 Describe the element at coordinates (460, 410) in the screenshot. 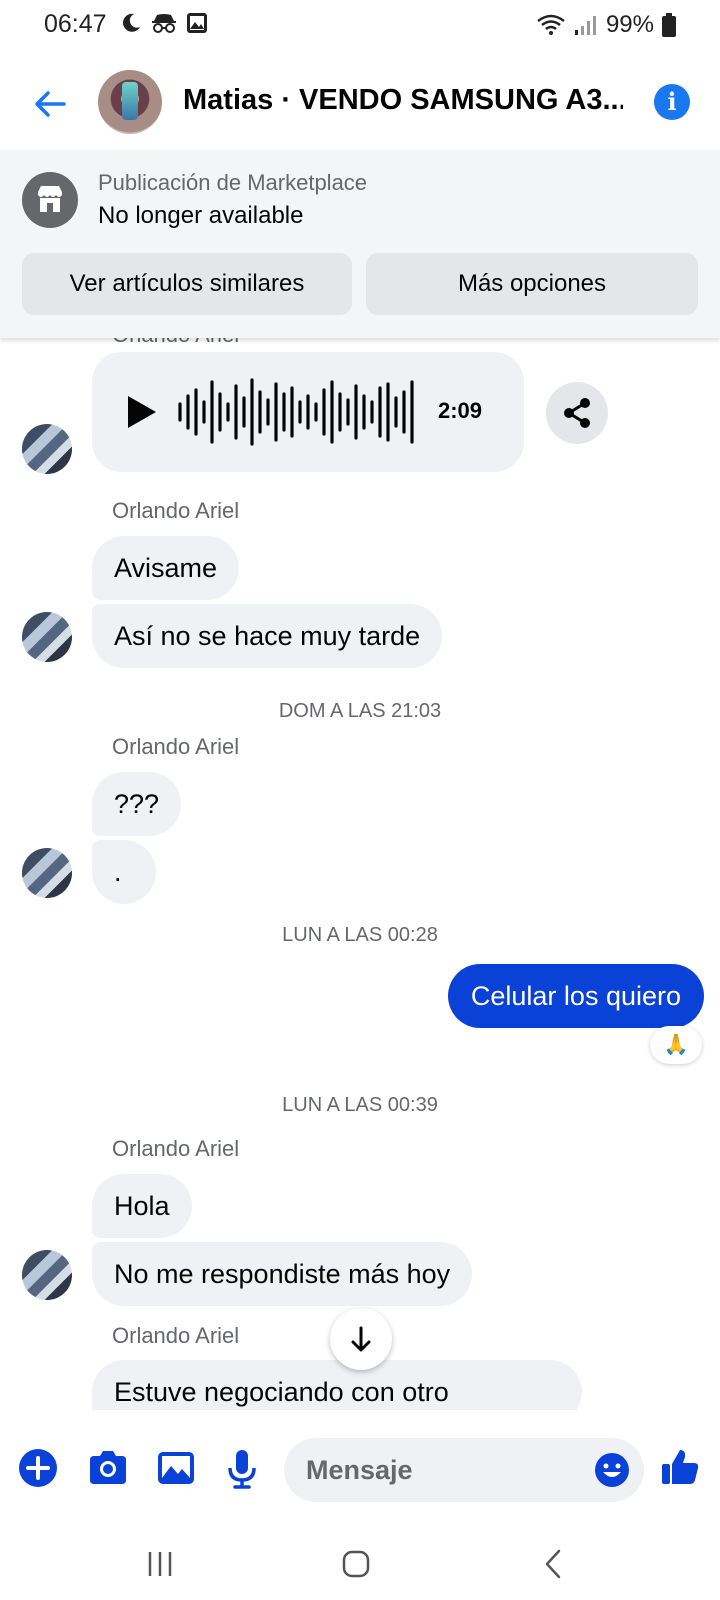

I see `audio-duration: 2:09` at that location.